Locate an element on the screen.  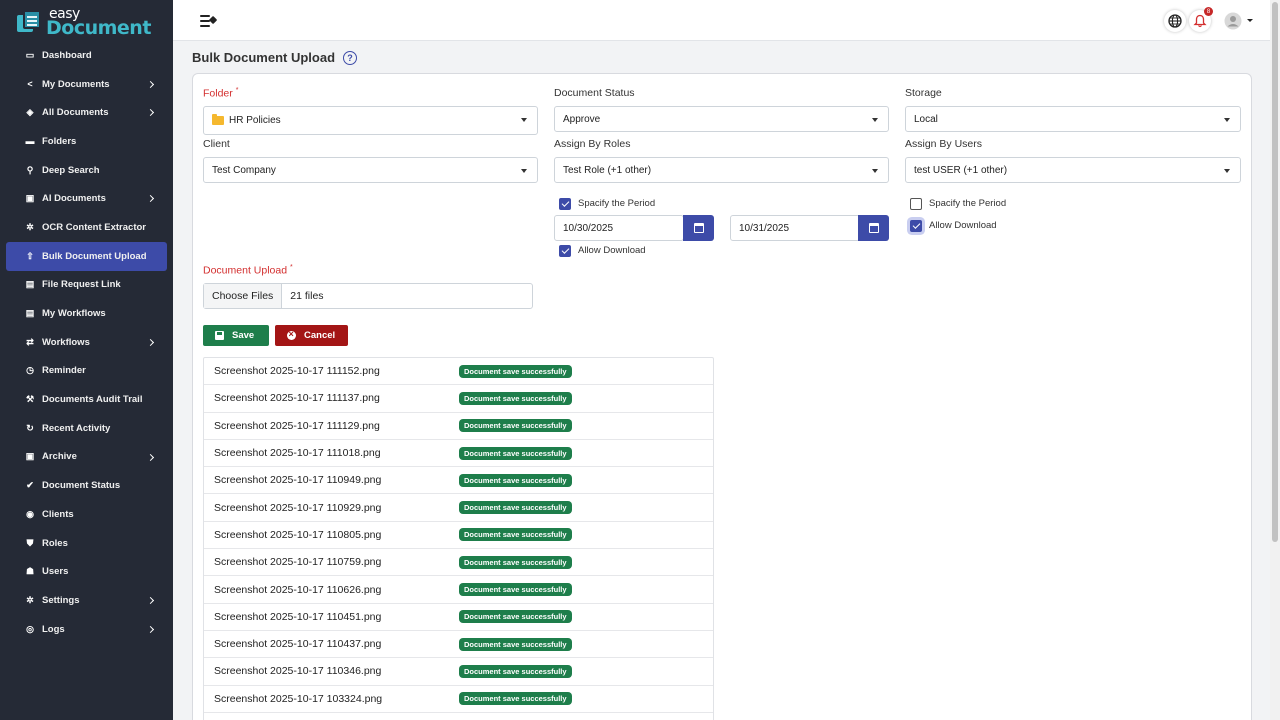
storage-select: Local is located at coordinates (1073, 119).